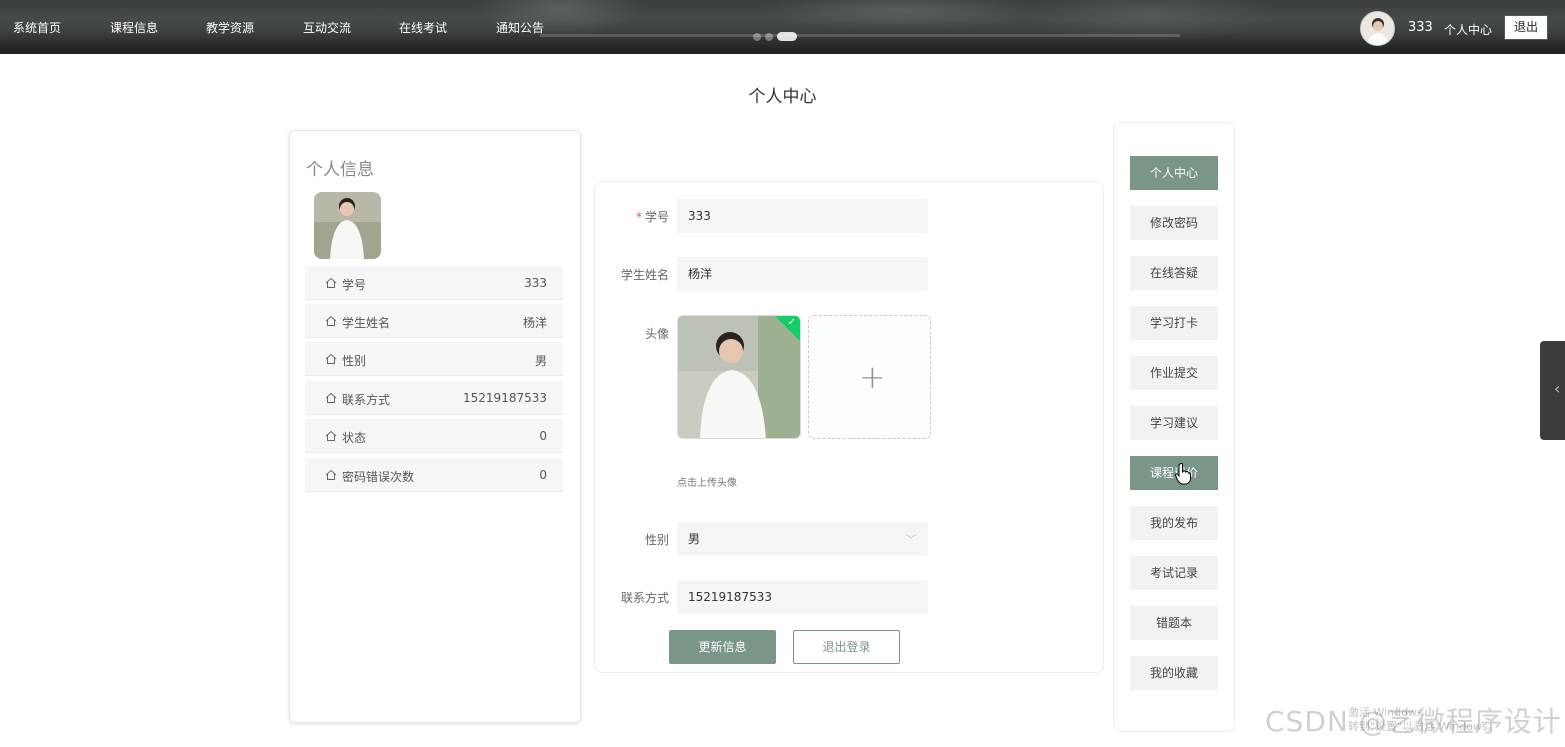 Image resolution: width=1565 pixels, height=747 pixels. I want to click on uploaded-avatar-preview: ✓, so click(739, 377).